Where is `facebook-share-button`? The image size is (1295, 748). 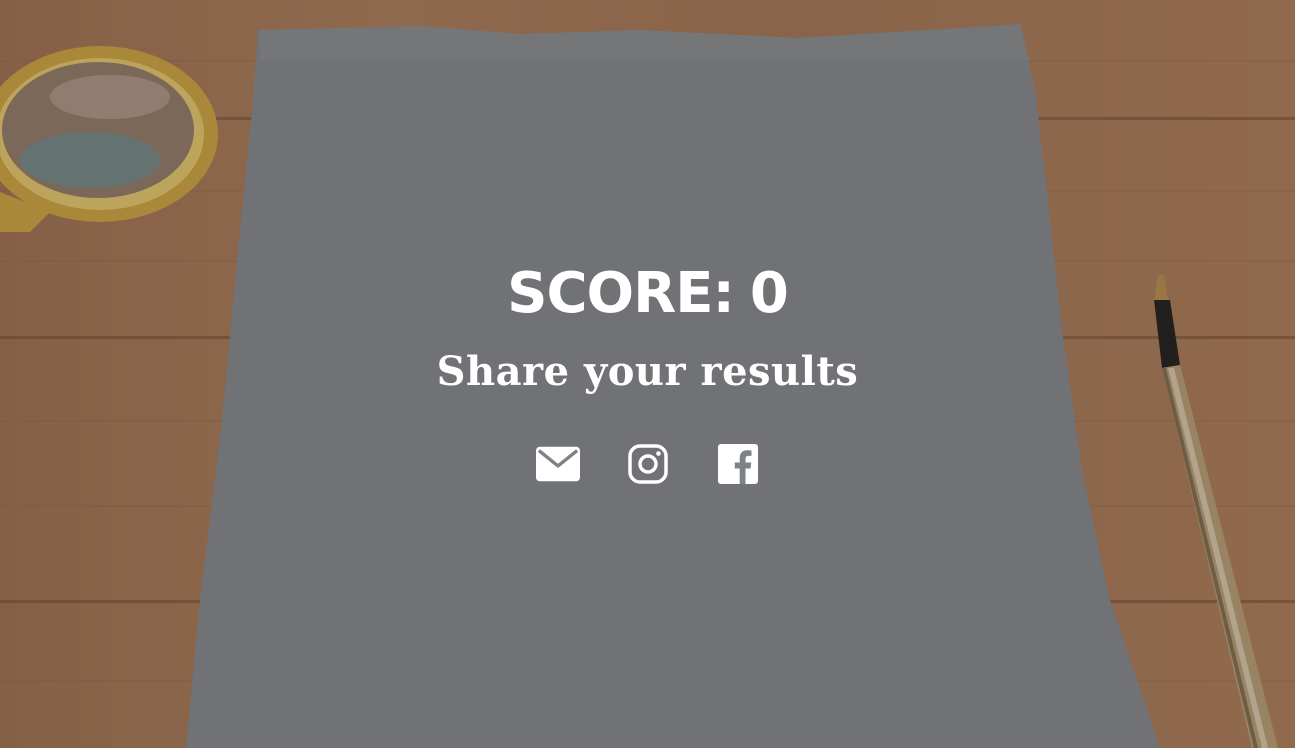 facebook-share-button is located at coordinates (738, 464).